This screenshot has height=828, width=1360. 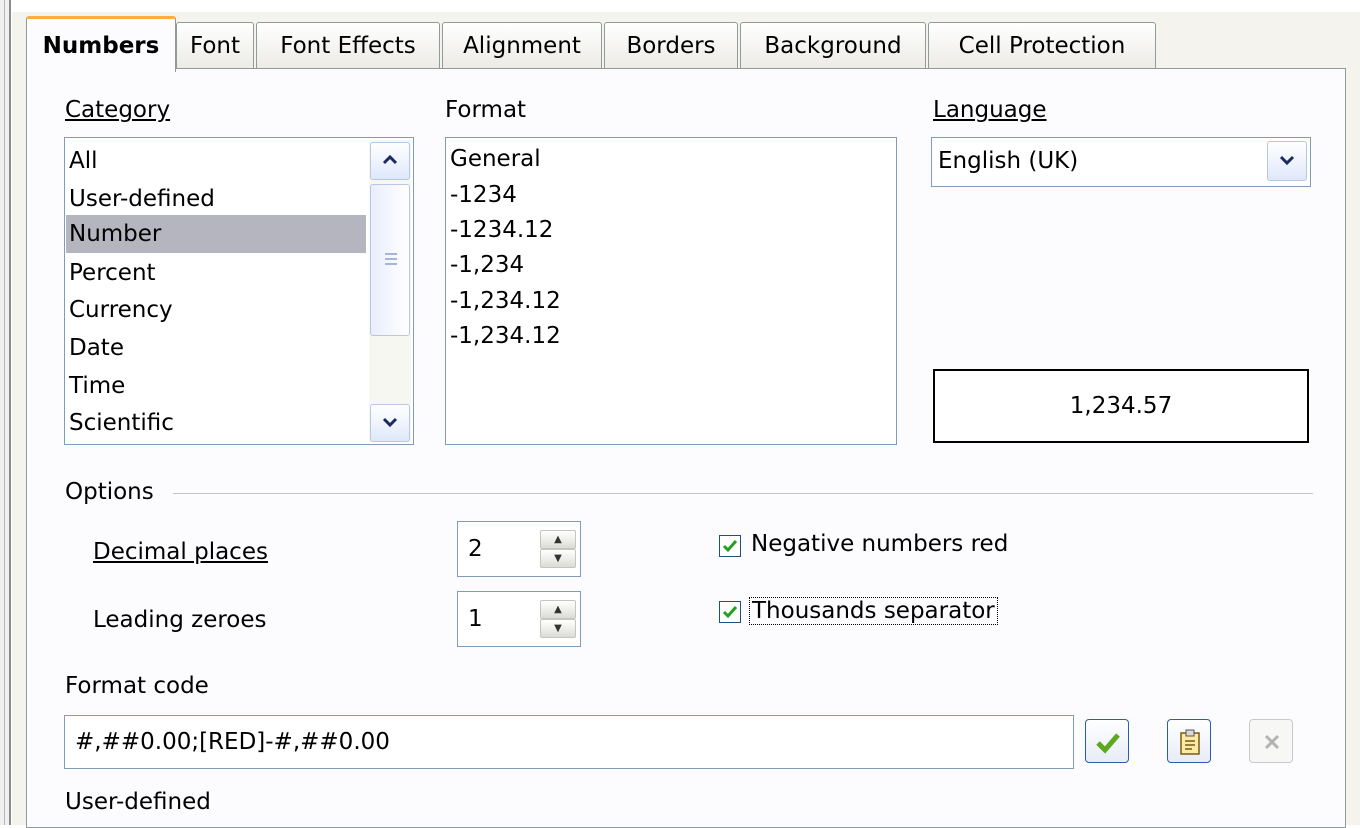 What do you see at coordinates (96, 348) in the screenshot?
I see `list-item: Date` at bounding box center [96, 348].